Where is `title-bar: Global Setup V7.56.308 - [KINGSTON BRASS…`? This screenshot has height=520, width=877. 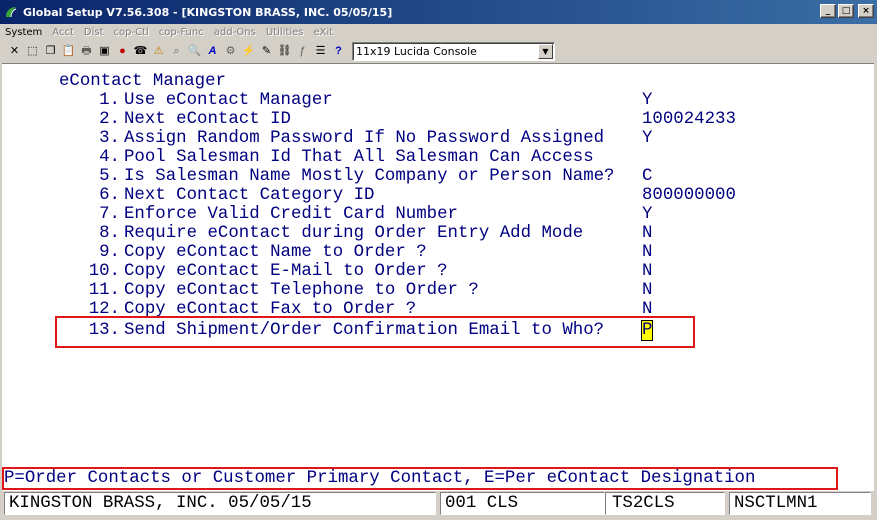
title-bar: Global Setup V7.56.308 - [KINGSTON BRASS… is located at coordinates (438, 12).